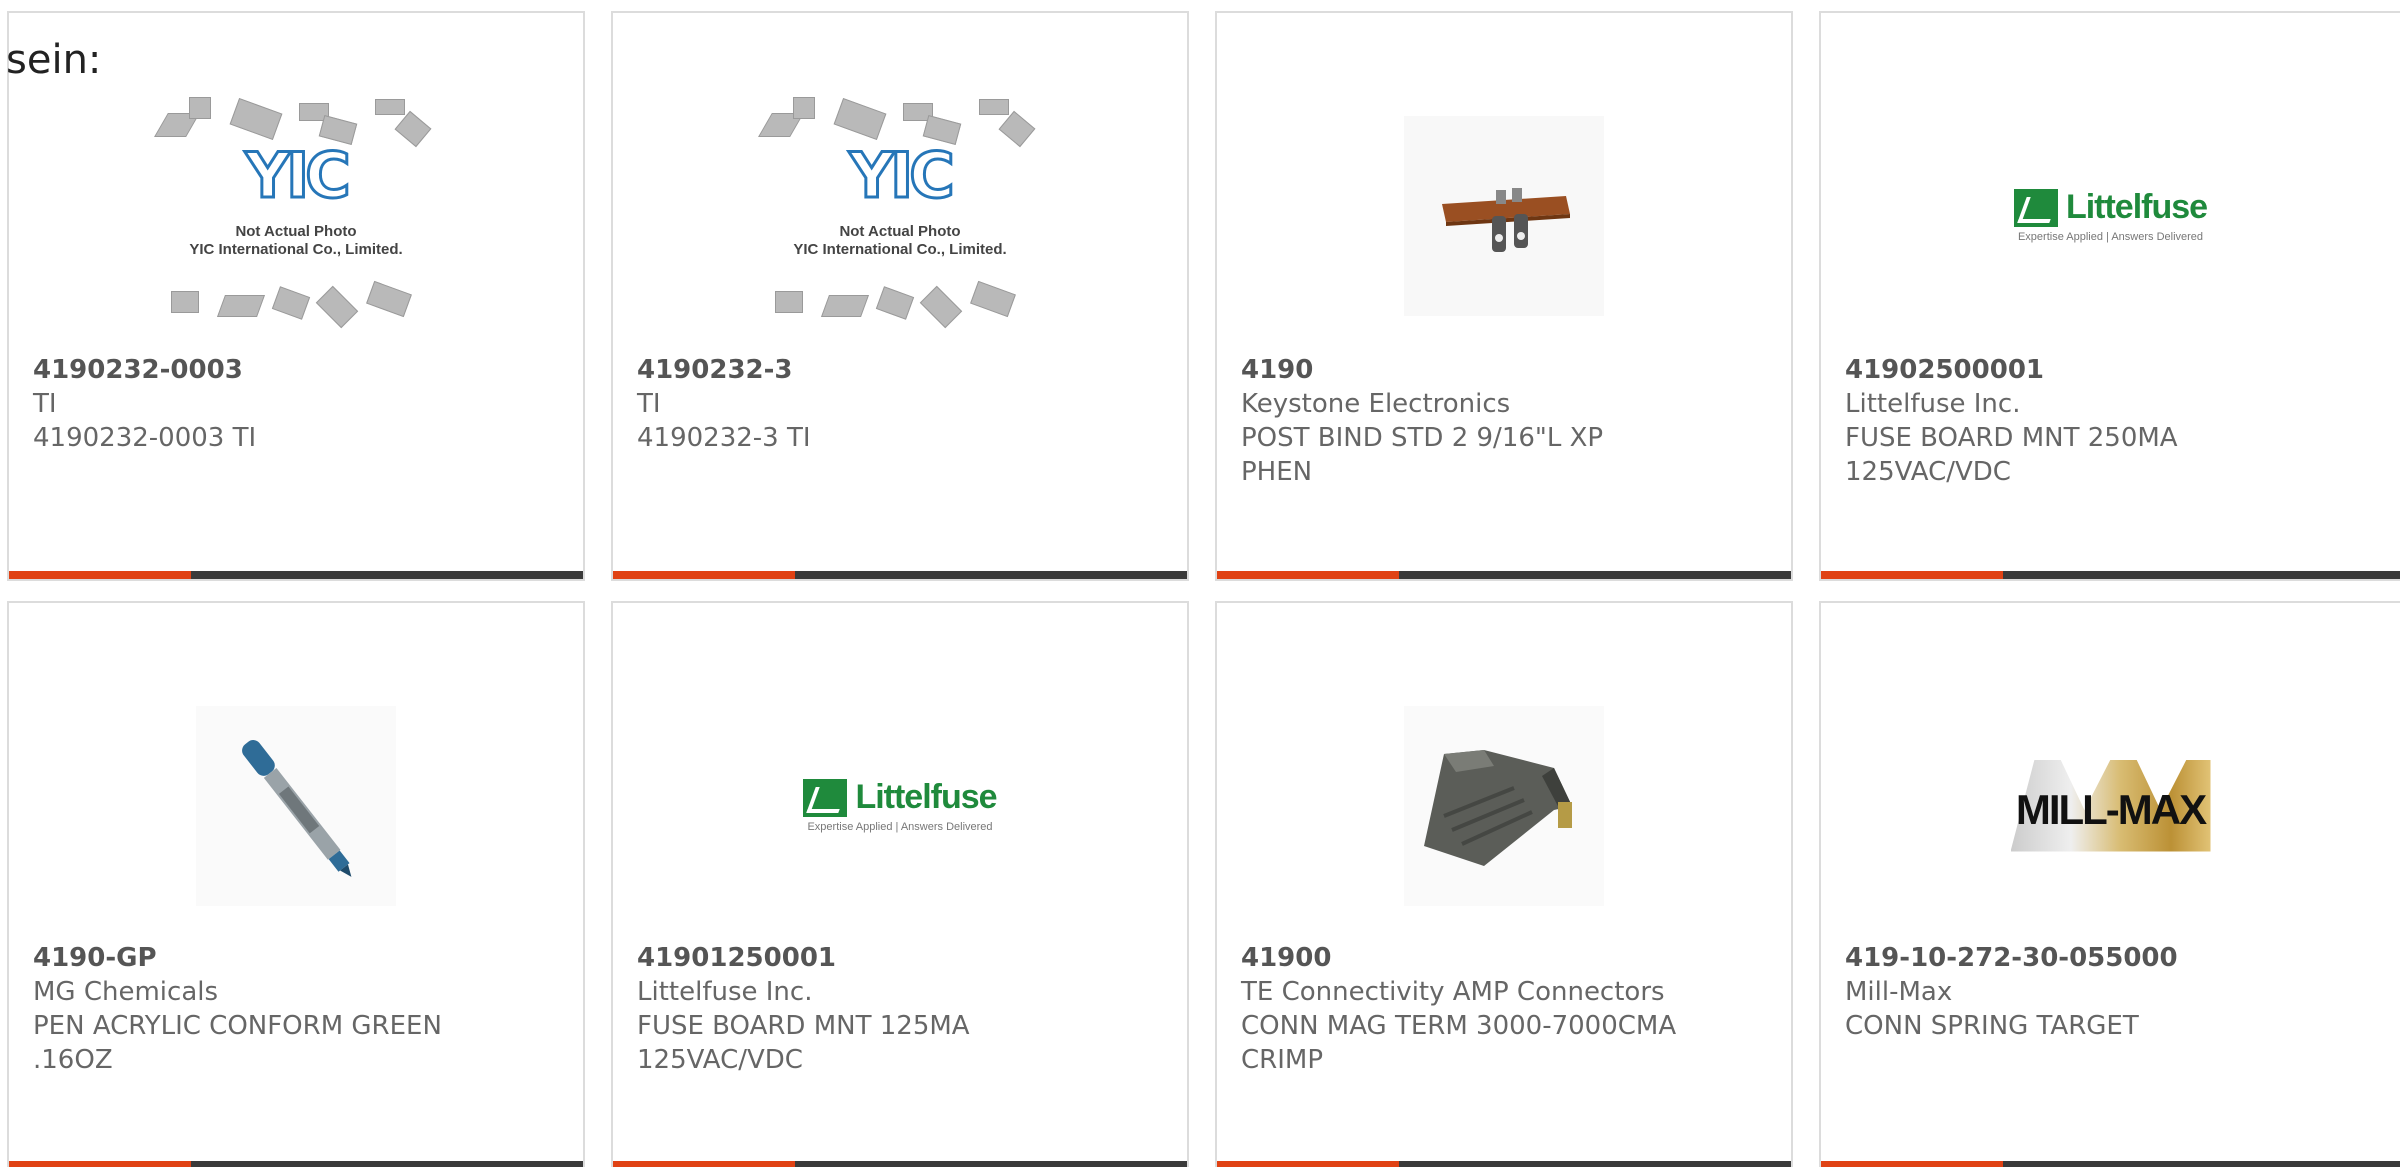 The image size is (2400, 1167). What do you see at coordinates (900, 958) in the screenshot?
I see `part-number: 41901250001` at bounding box center [900, 958].